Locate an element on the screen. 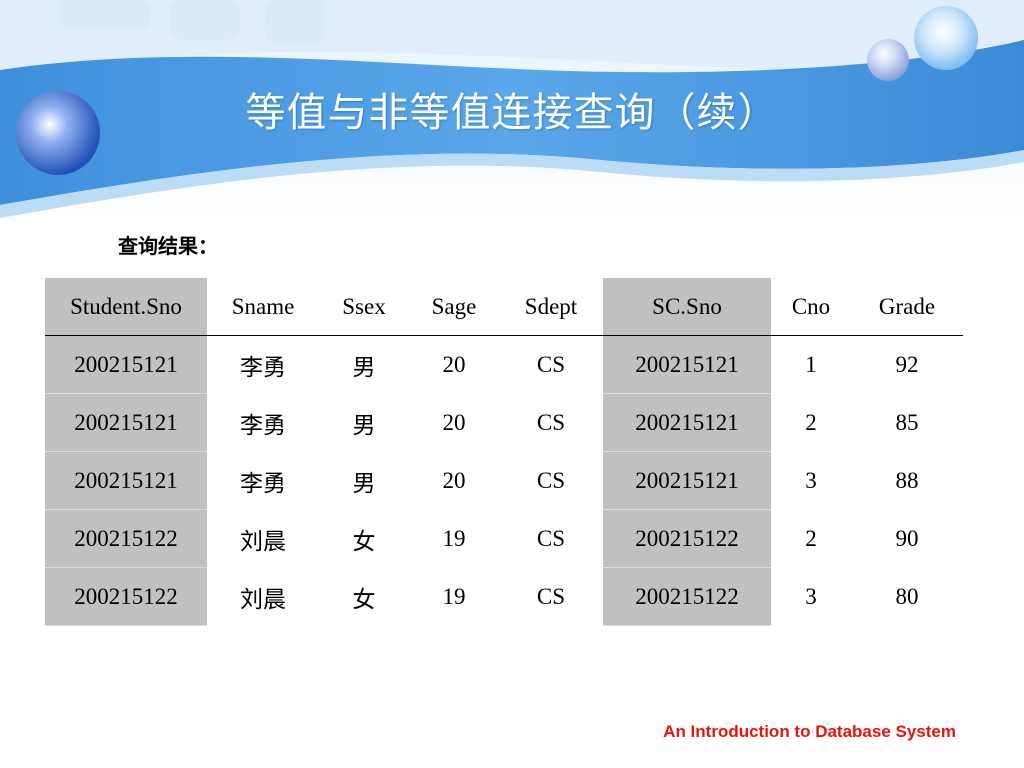 This screenshot has width=1024, height=768. header-sc-sno: SC.Sno is located at coordinates (687, 307).